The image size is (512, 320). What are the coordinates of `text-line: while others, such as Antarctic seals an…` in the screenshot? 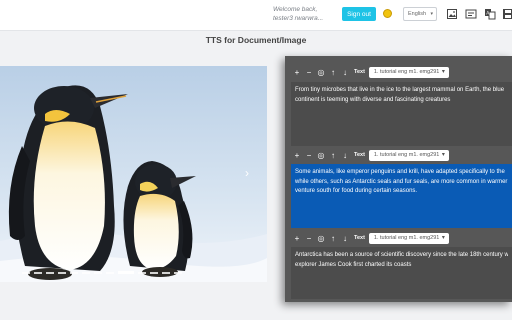 It's located at (401, 181).